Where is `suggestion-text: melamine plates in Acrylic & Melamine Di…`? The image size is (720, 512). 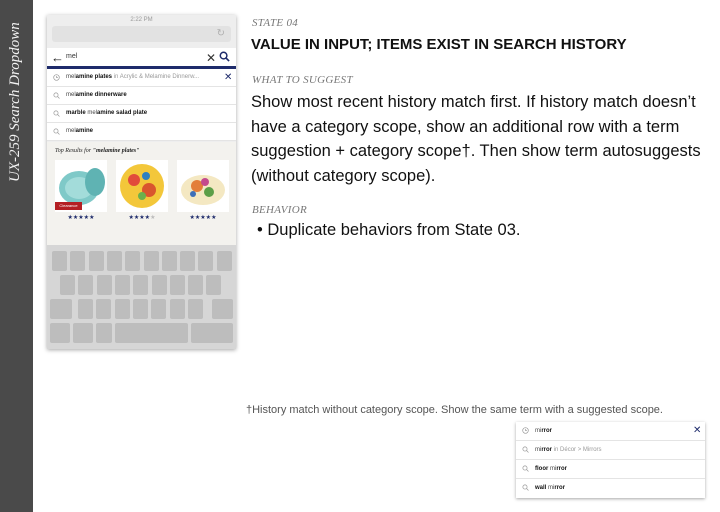
suggestion-text: melamine plates in Acrylic & Melamine Di… is located at coordinates (133, 77).